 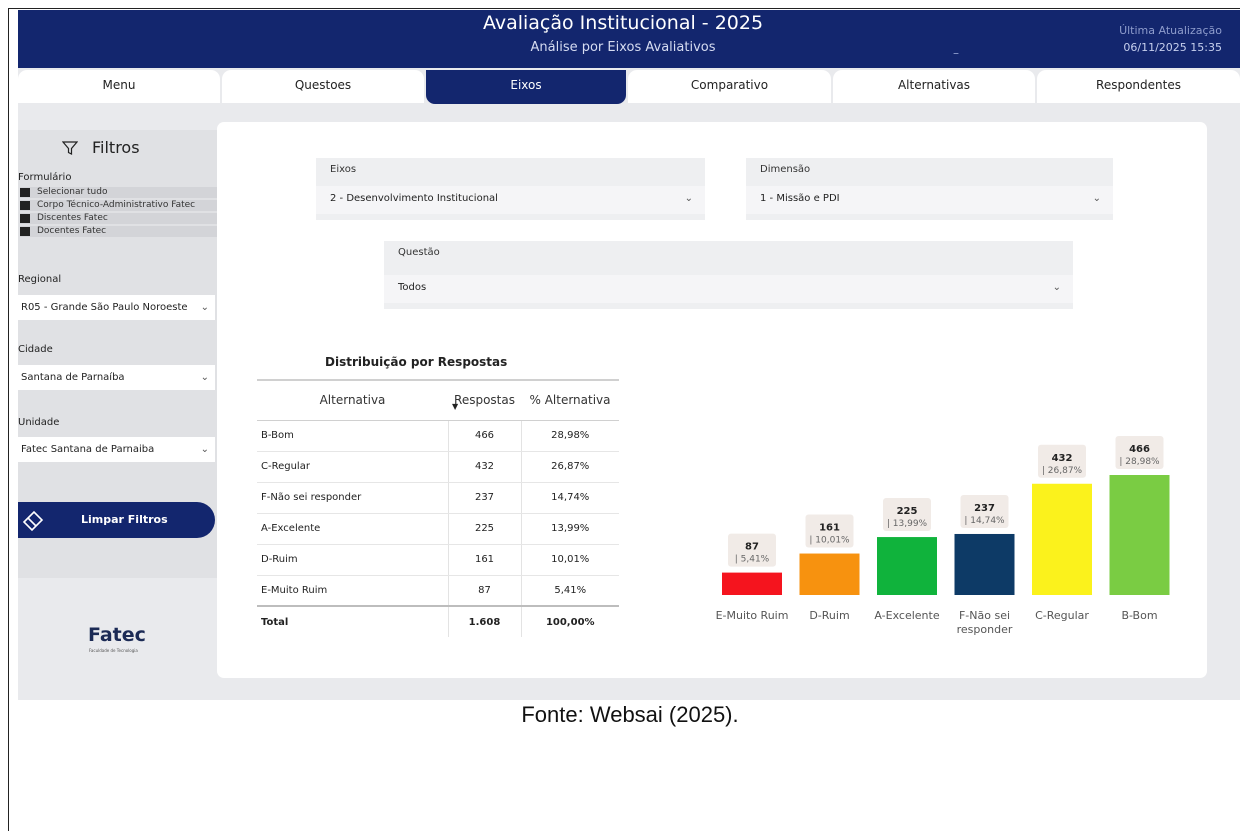 I want to click on cell-alternativa: C-Regular, so click(x=352, y=467).